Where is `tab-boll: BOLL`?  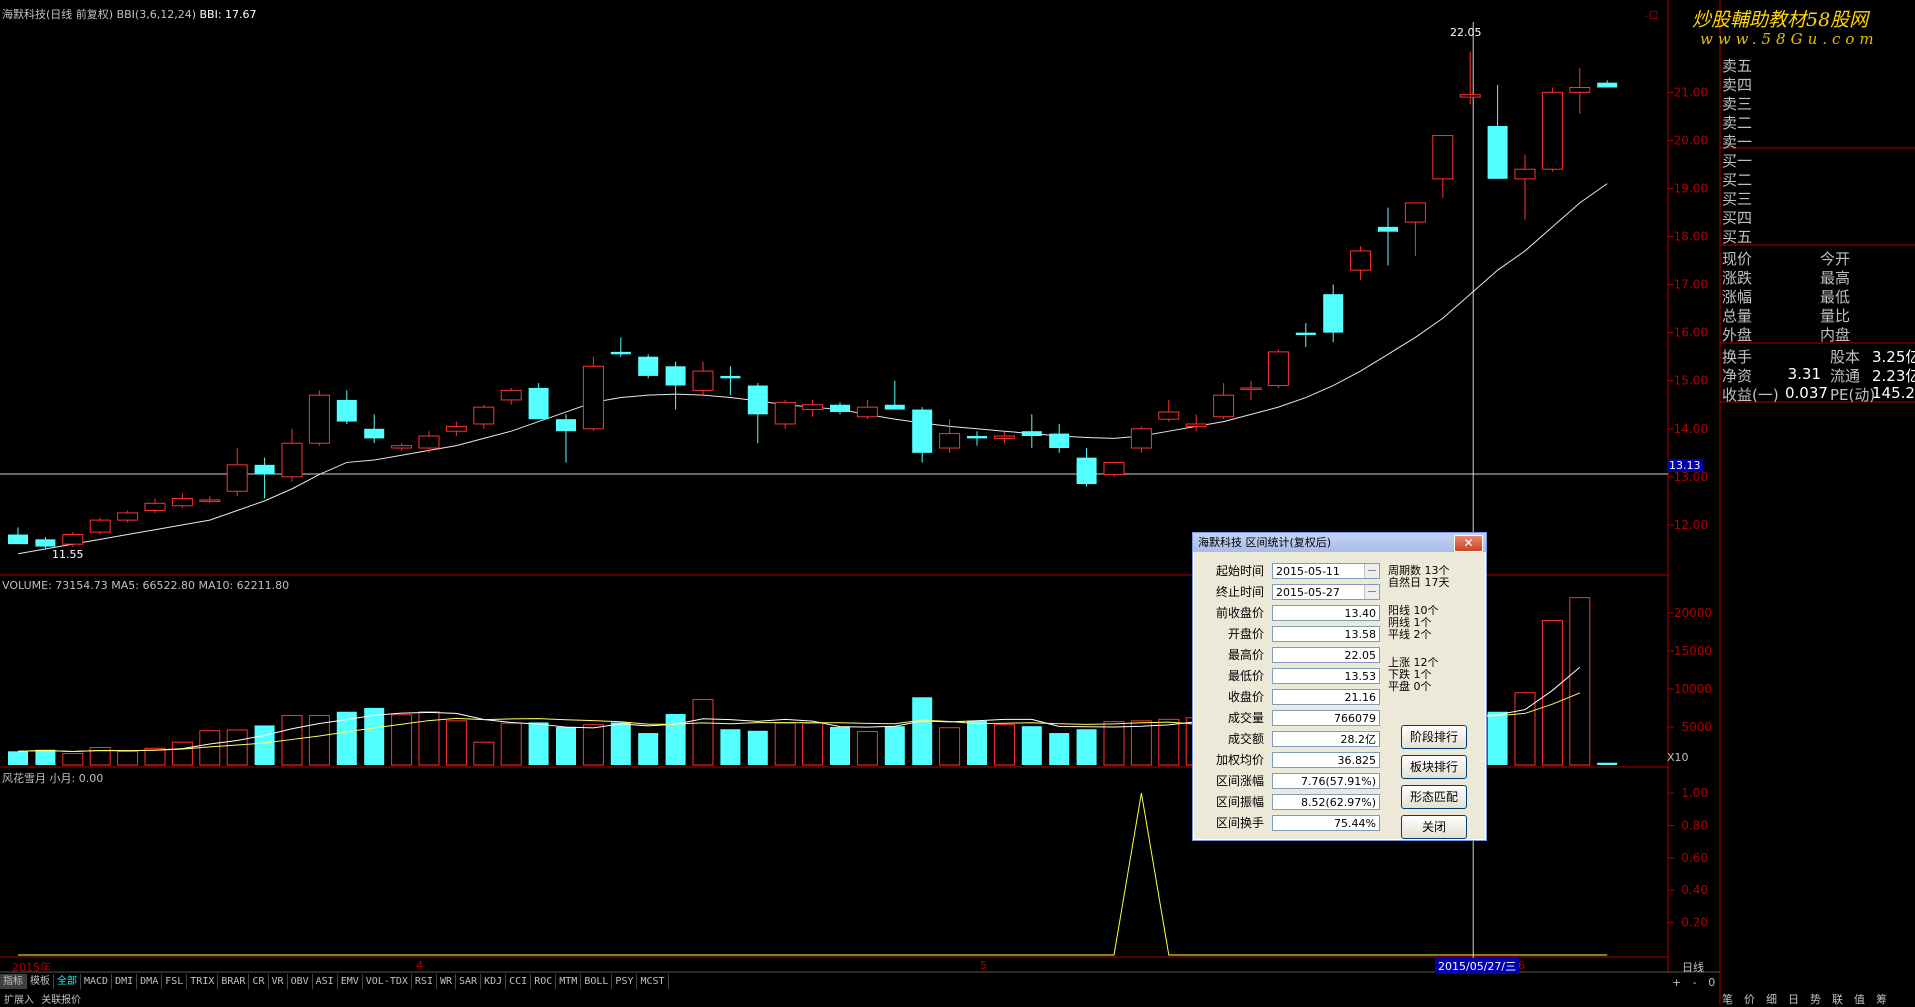
tab-boll: BOLL is located at coordinates (597, 981).